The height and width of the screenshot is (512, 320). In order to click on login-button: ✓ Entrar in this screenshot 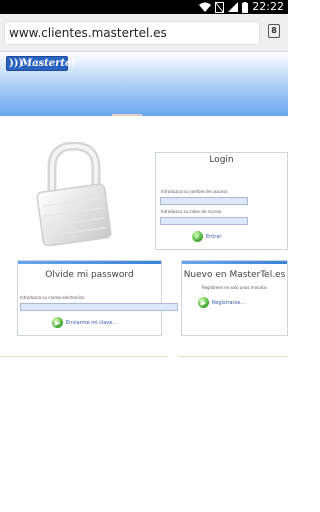, I will do `click(206, 236)`.